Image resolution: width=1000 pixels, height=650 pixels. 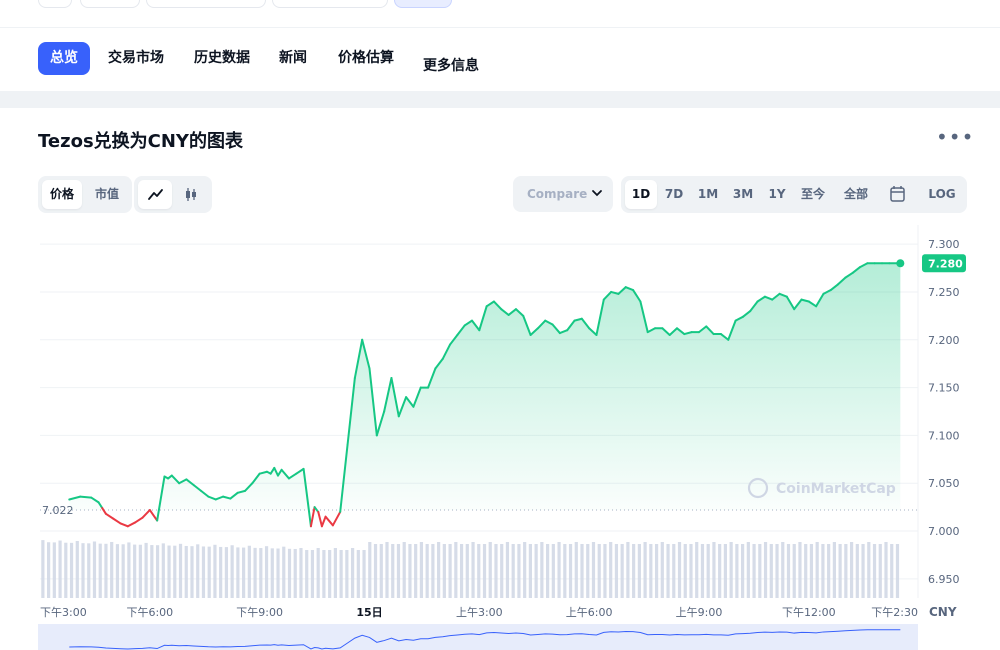 I want to click on candlestick-icon, so click(x=191, y=194).